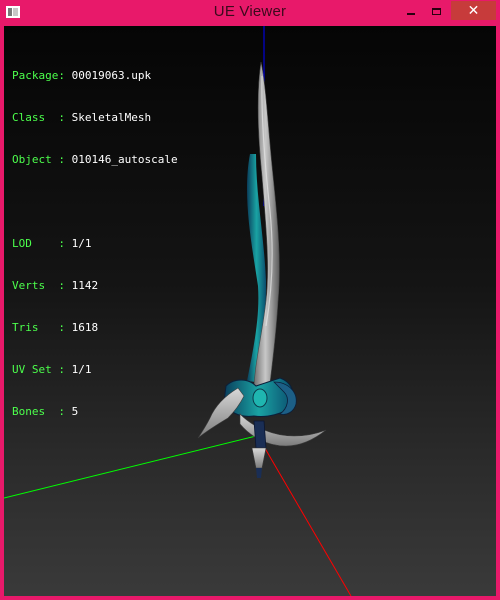 Image resolution: width=500 pixels, height=600 pixels. Describe the element at coordinates (85, 327) in the screenshot. I see `info-value: 1618` at that location.